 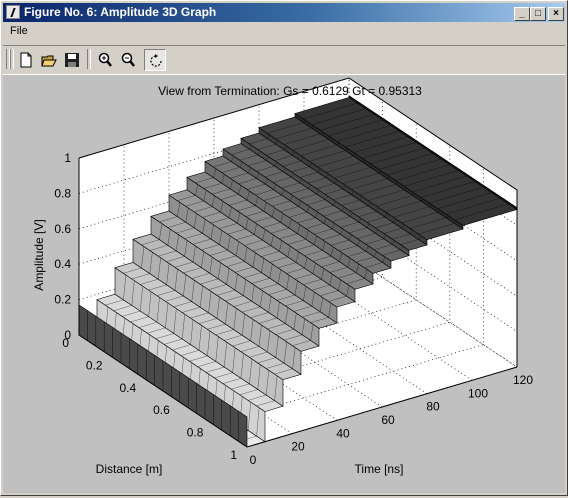 I want to click on window-title: Figure No. 6: Amplitude 3D Graph, so click(x=120, y=12).